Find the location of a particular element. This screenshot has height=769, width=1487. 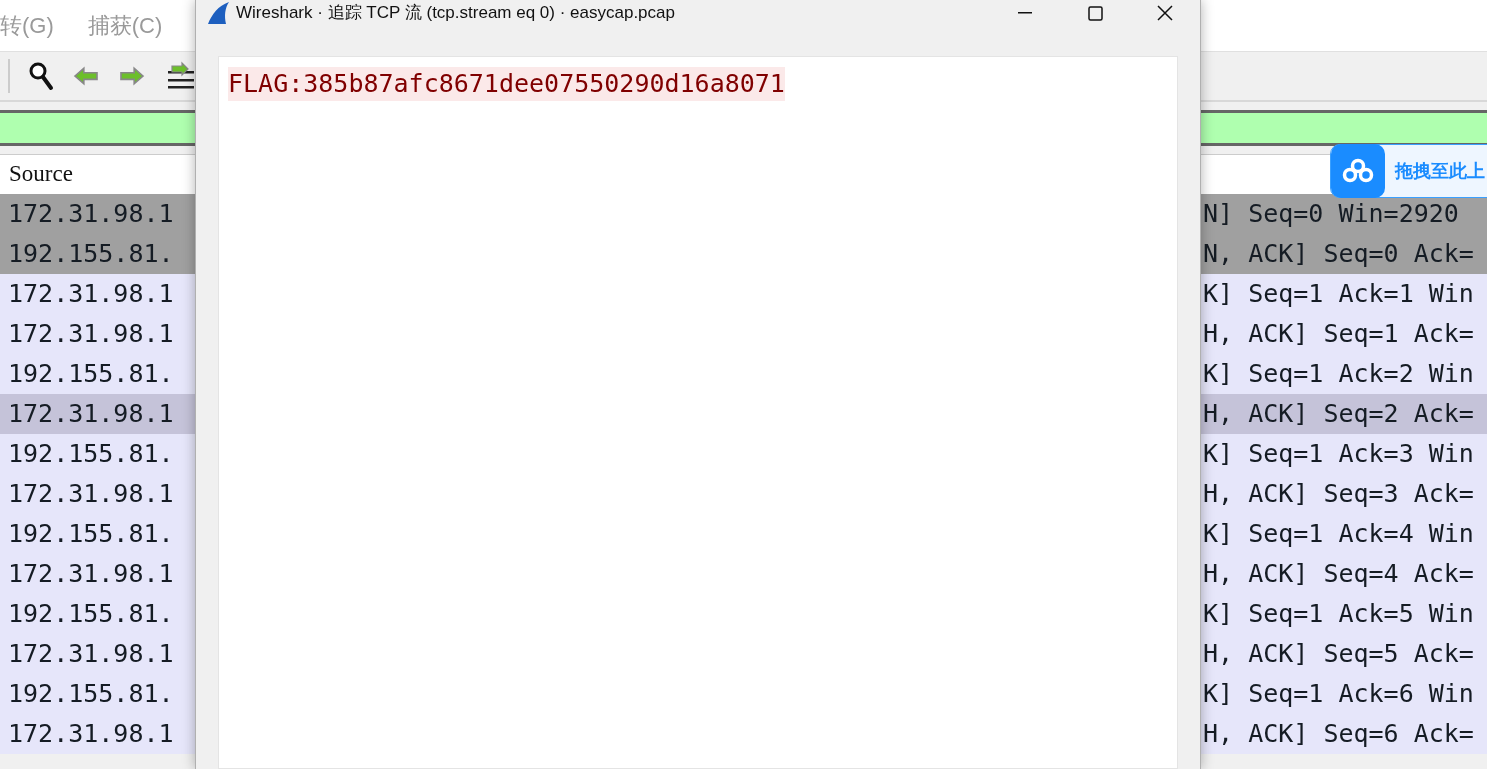

info-cell-text: K] Seq=1 Ack=1 Win is located at coordinates (1338, 294).